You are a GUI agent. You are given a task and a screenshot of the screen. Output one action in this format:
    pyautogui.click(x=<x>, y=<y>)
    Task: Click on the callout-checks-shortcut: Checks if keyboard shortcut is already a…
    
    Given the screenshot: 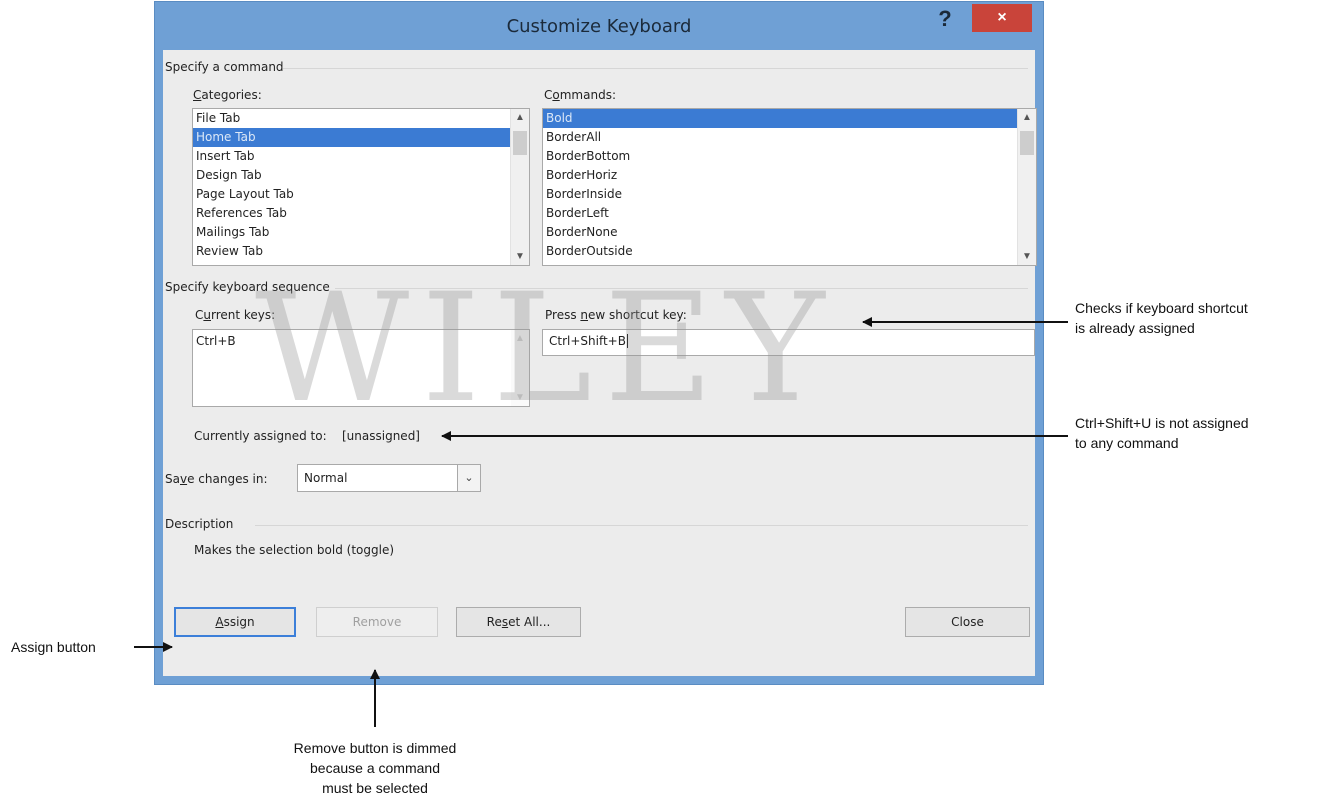 What is the action you would take?
    pyautogui.click(x=1161, y=318)
    